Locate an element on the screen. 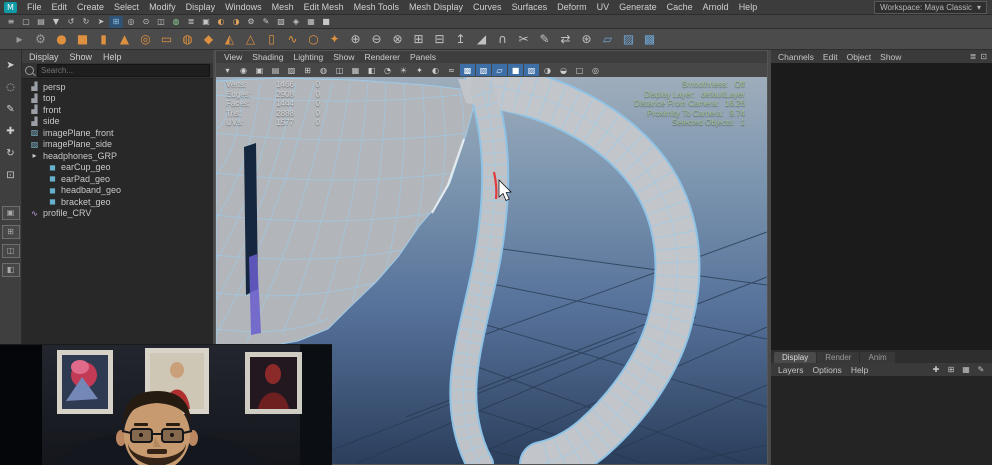 The image size is (992, 465). viewport-menu: Show is located at coordinates (343, 57).